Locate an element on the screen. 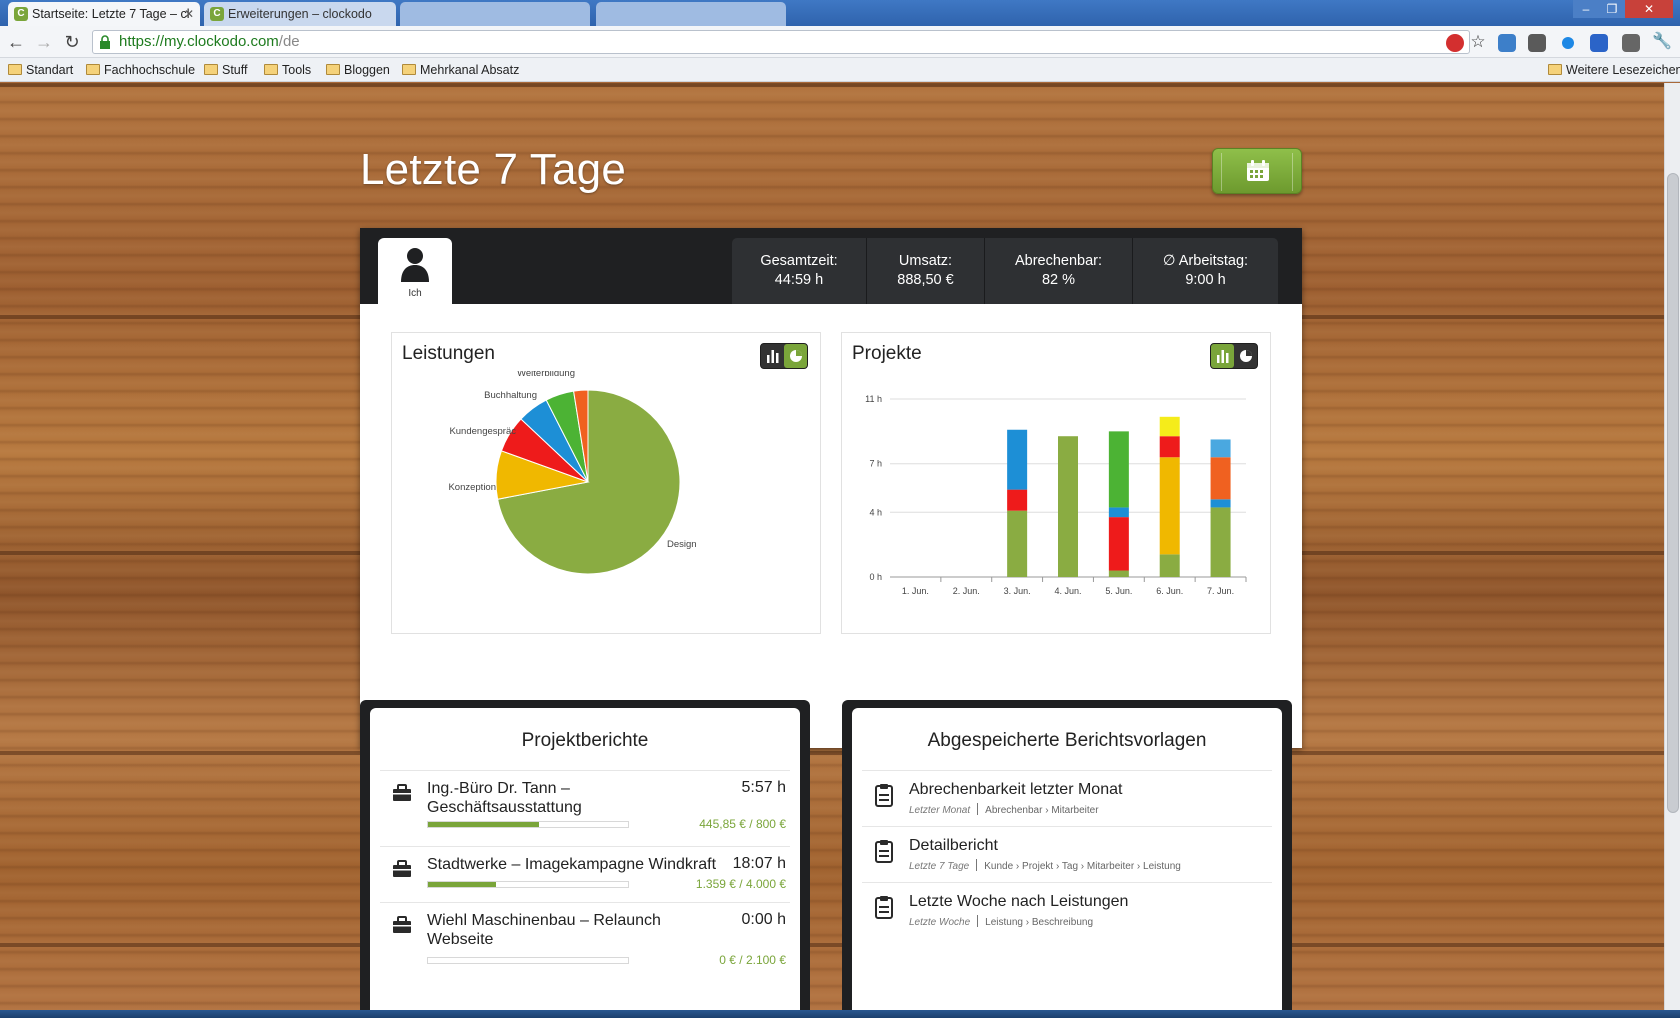 The height and width of the screenshot is (1018, 1680). user-tab: Ich is located at coordinates (415, 271).